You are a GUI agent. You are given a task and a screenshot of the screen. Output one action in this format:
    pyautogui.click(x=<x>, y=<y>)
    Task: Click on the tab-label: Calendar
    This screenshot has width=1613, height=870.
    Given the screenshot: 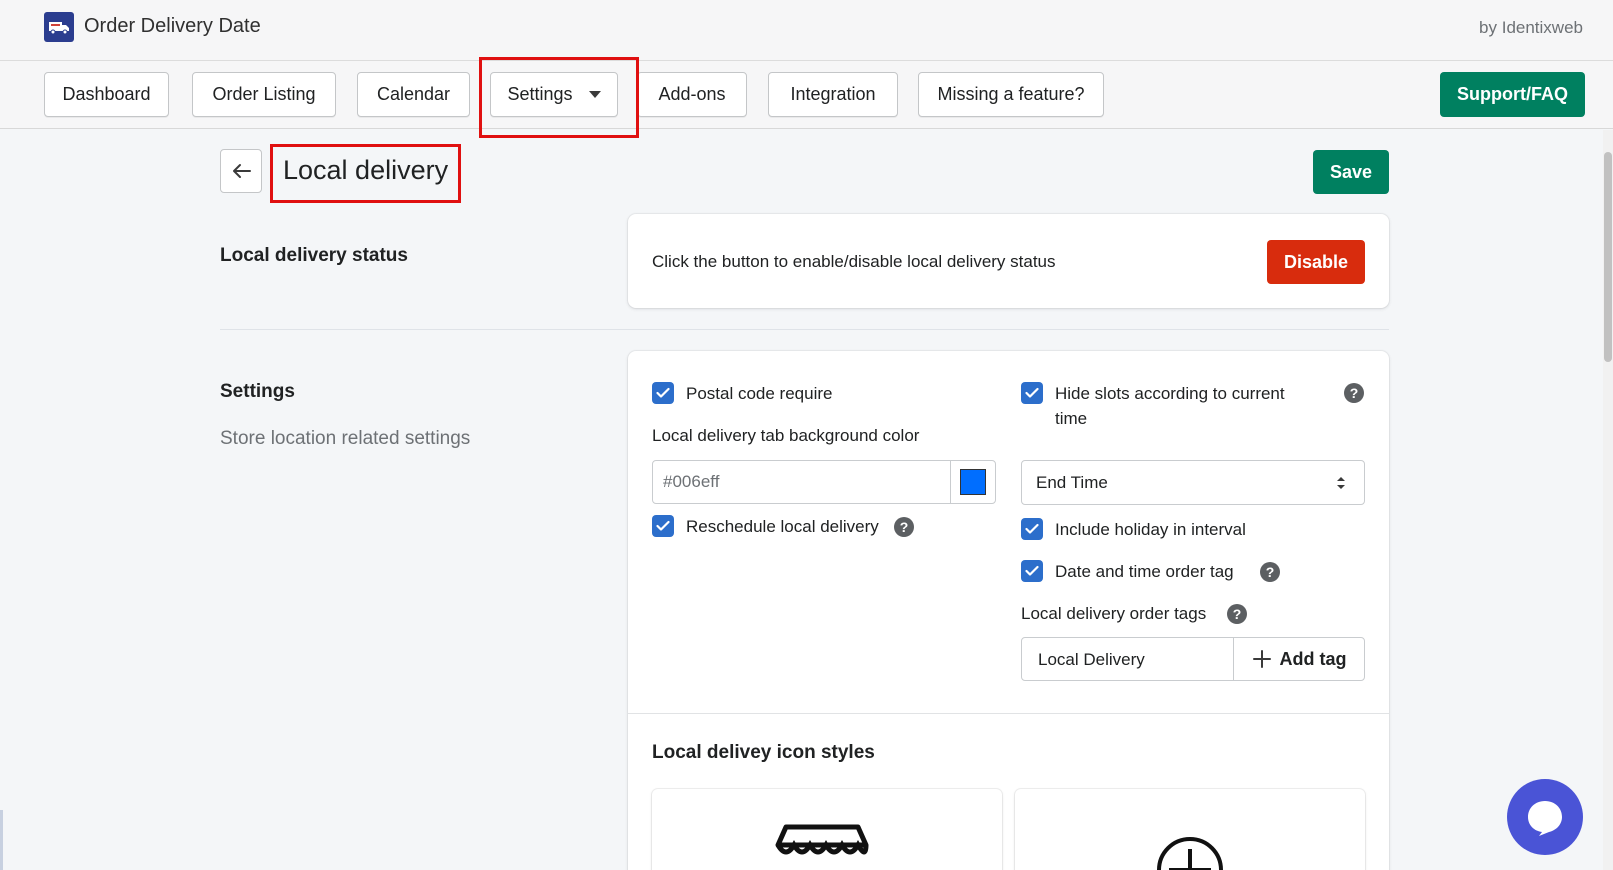 What is the action you would take?
    pyautogui.click(x=413, y=94)
    